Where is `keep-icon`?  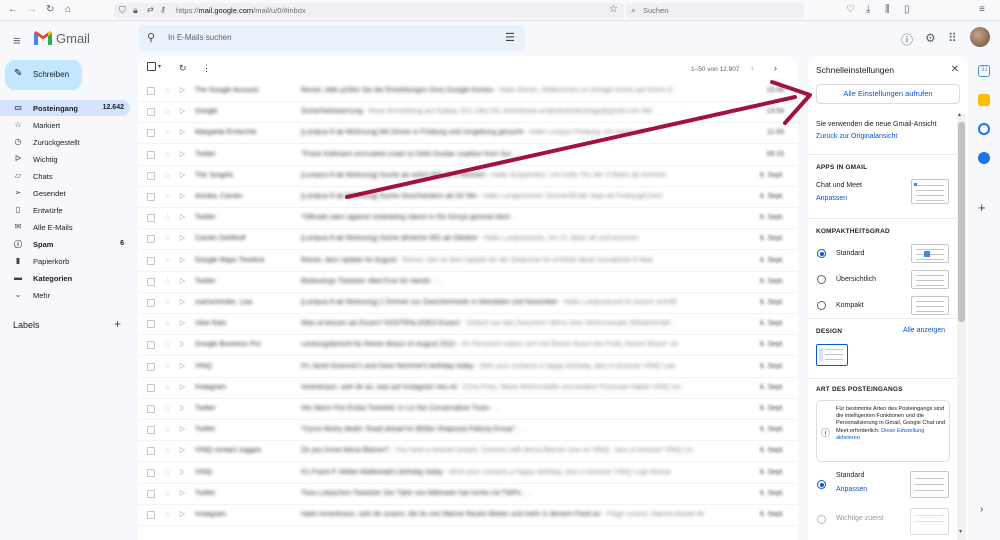
keep-icon is located at coordinates (984, 100).